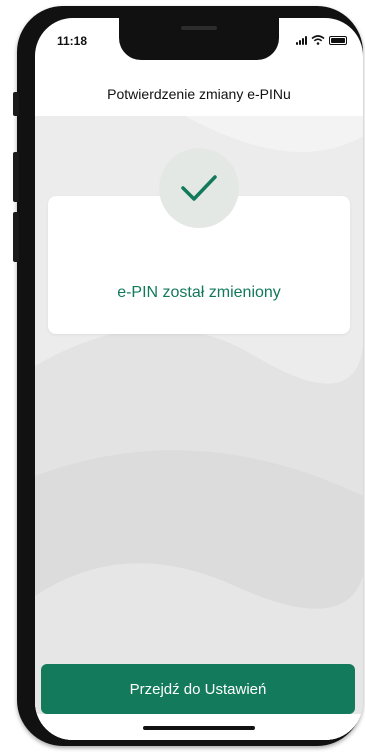 This screenshot has width=365, height=752. What do you see at coordinates (199, 292) in the screenshot?
I see `success-message: e-PIN został zmieniony` at bounding box center [199, 292].